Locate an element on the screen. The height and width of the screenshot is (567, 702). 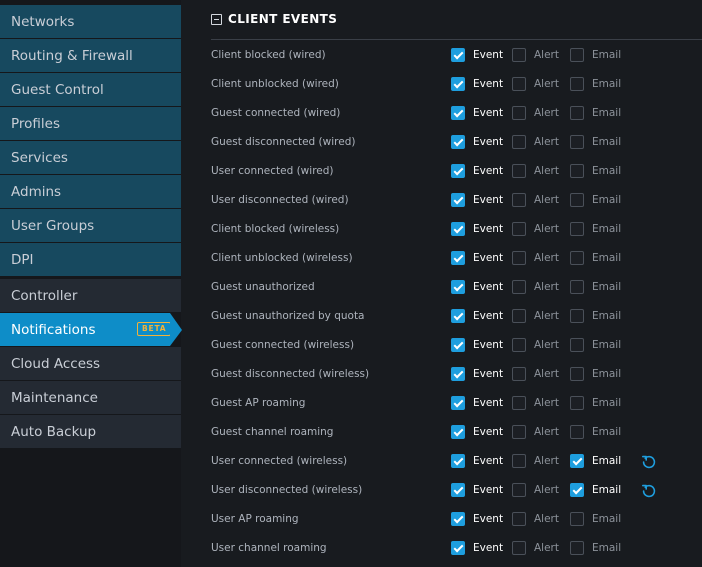
sidebar-item-maintenance: Maintenance is located at coordinates (90, 397).